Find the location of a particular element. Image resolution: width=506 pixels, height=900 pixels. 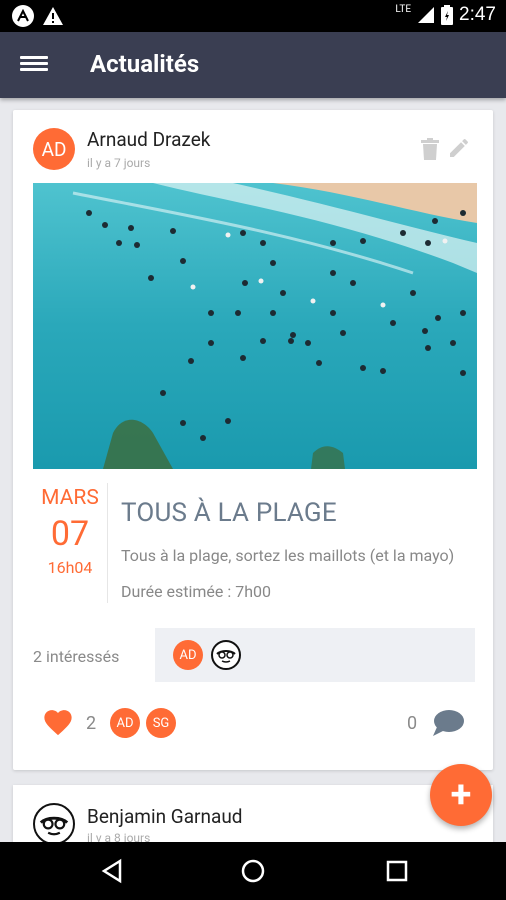

likes-count: 2 is located at coordinates (91, 723).